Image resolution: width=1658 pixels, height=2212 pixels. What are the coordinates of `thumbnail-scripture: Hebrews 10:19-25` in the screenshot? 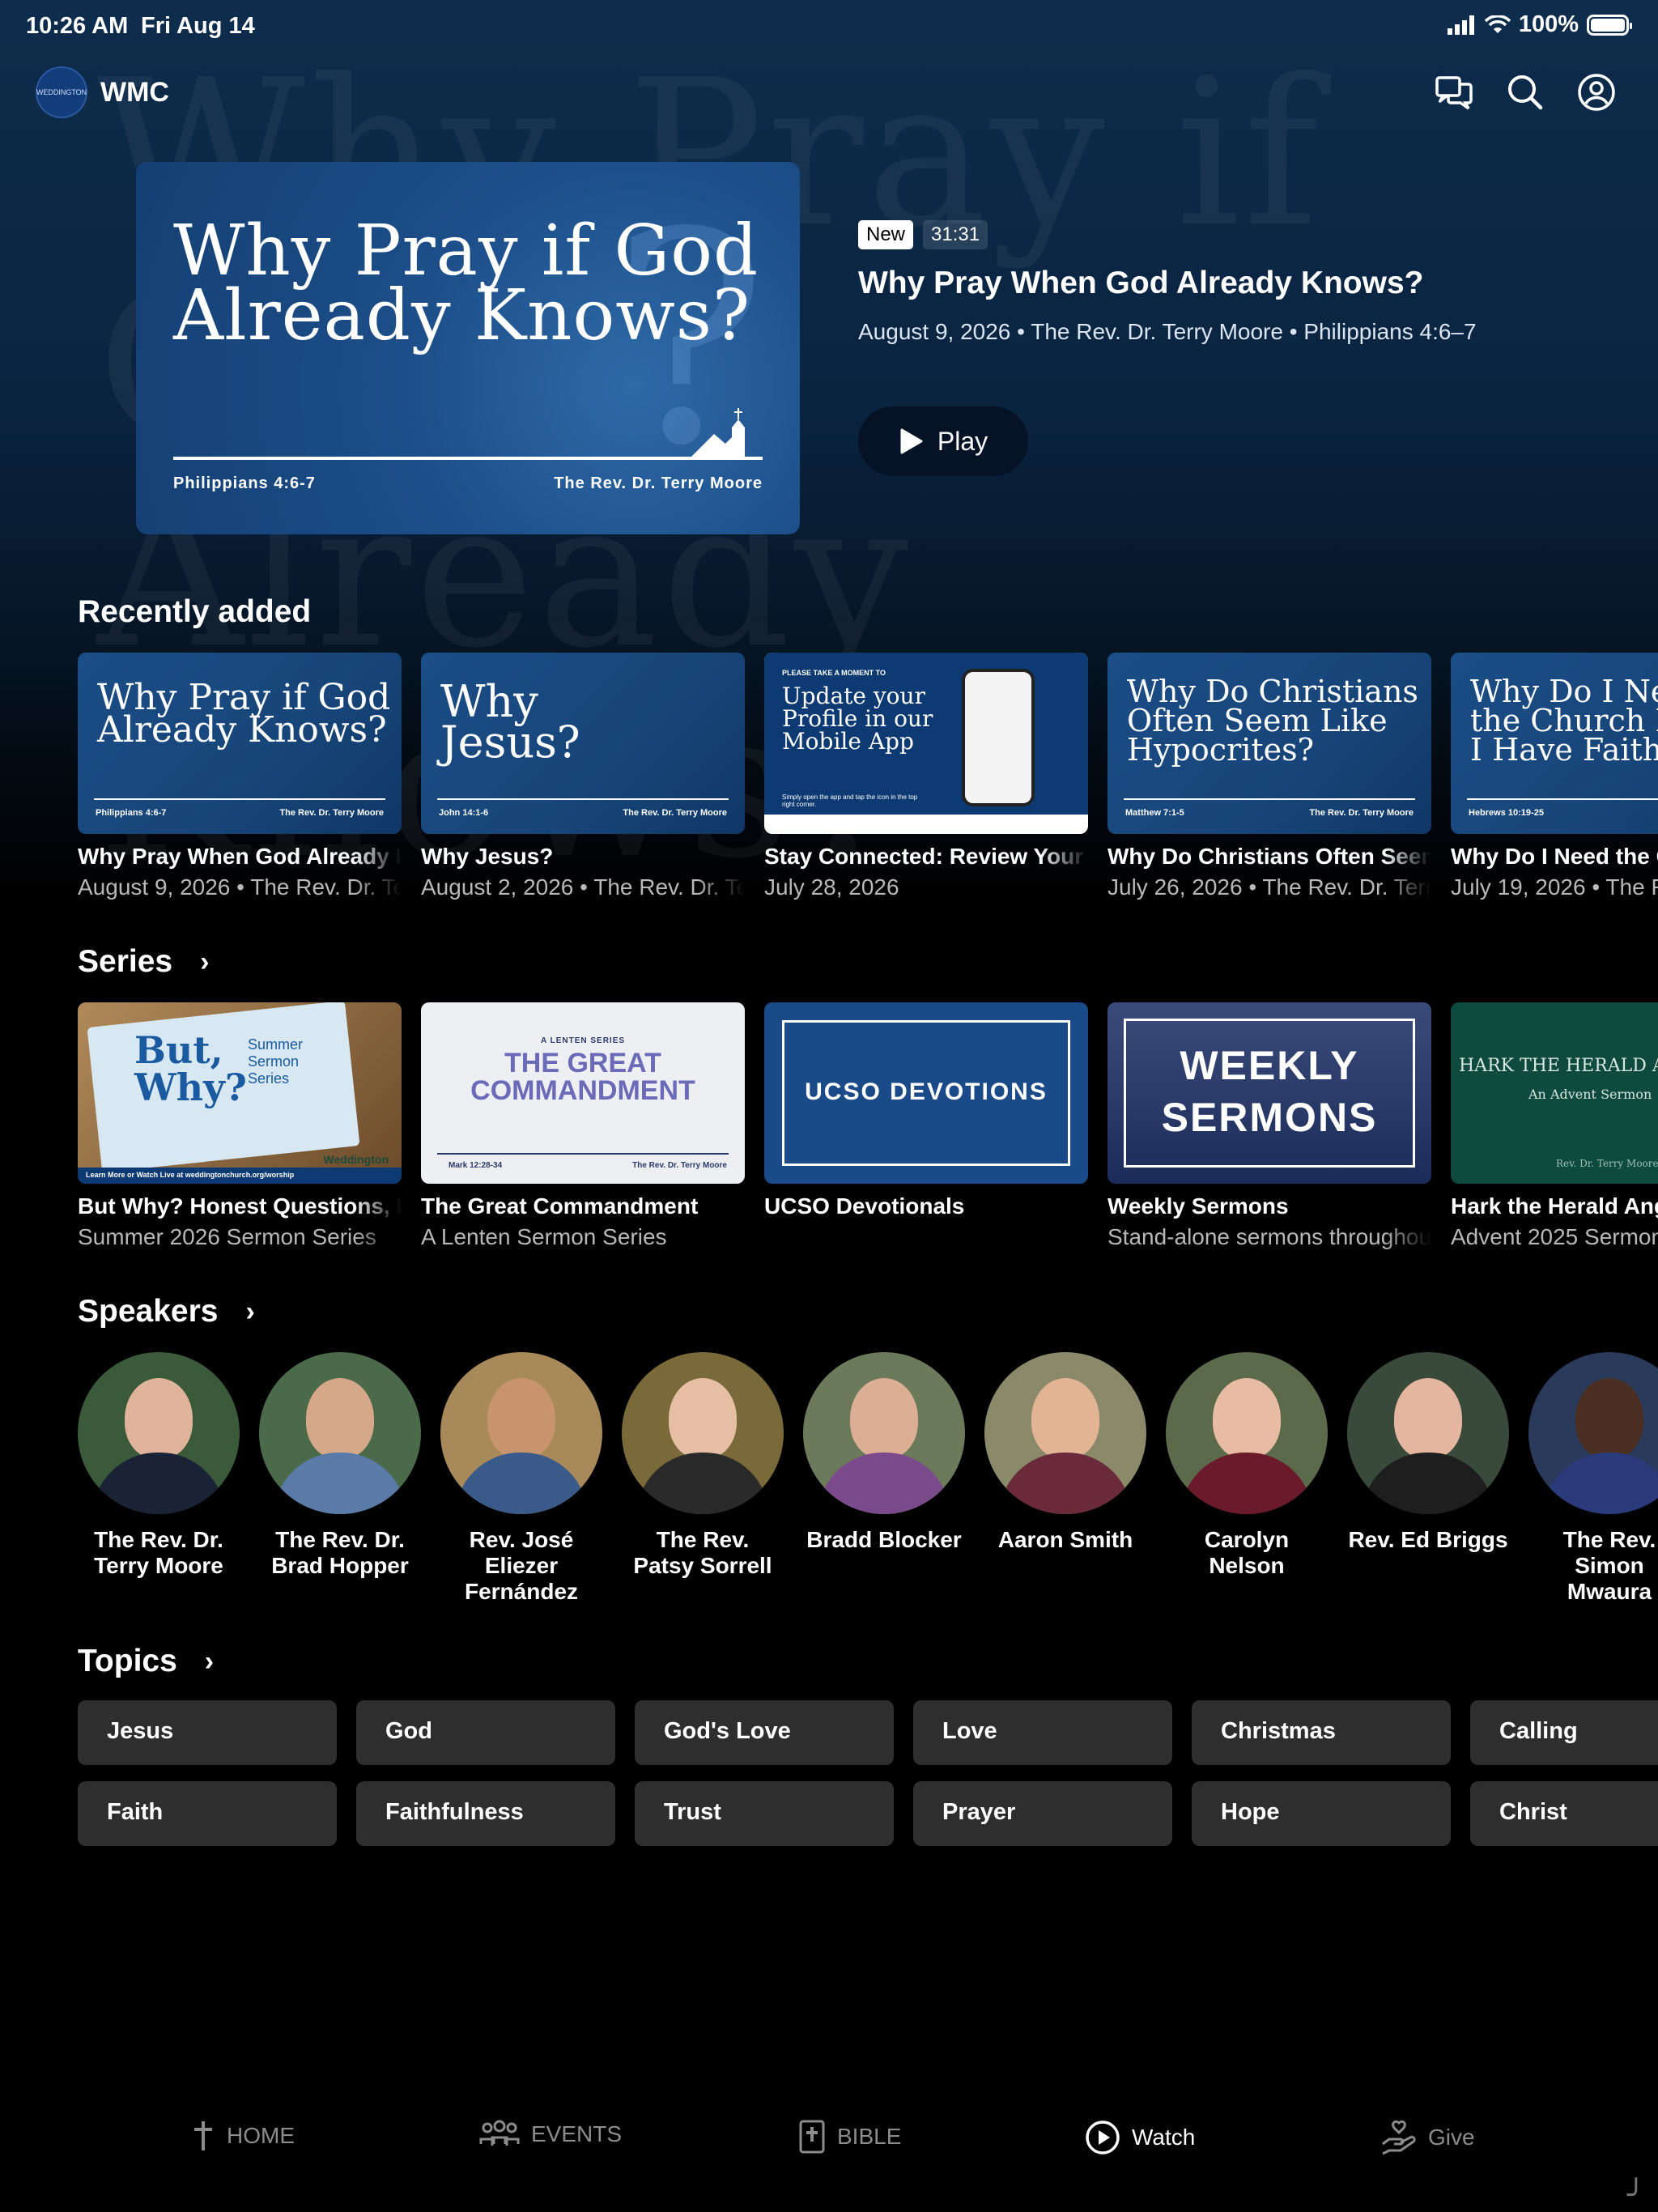 It's located at (1506, 813).